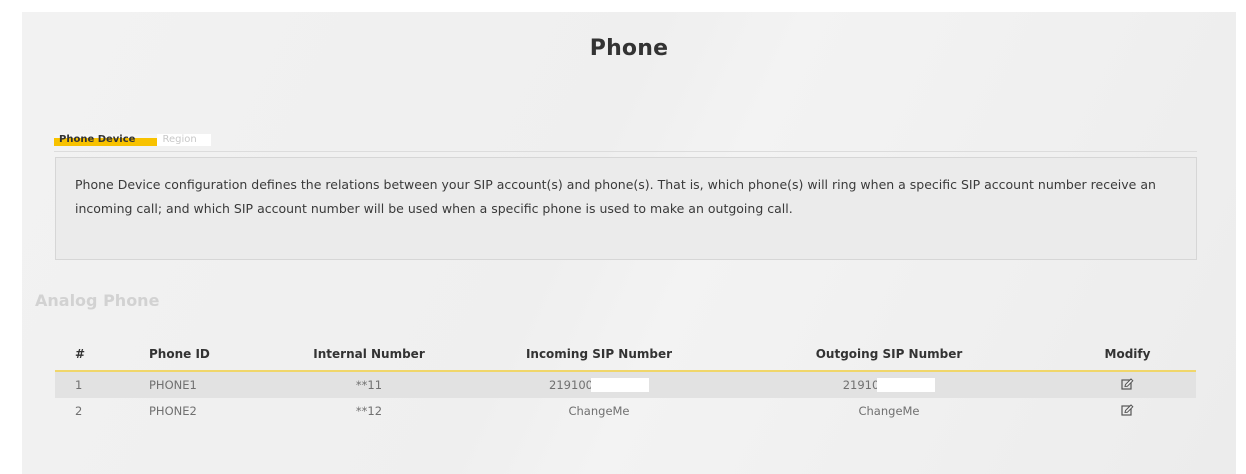 The image size is (1246, 474). What do you see at coordinates (173, 411) in the screenshot?
I see `row-phone-id: PHONE2` at bounding box center [173, 411].